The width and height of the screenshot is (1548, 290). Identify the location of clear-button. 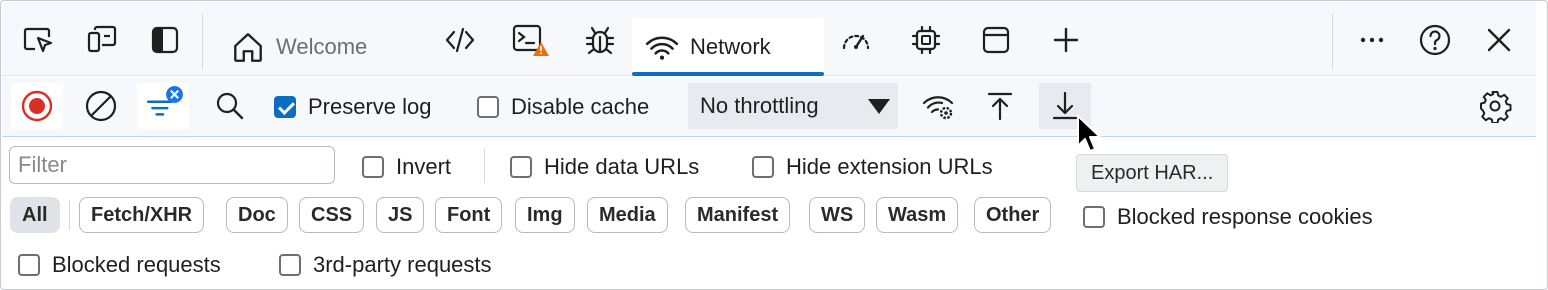
(101, 106).